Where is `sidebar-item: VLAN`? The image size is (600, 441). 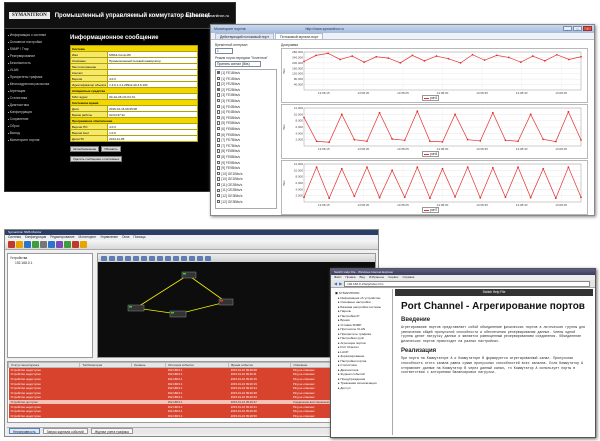
sidebar-item: VLAN is located at coordinates (33, 70).